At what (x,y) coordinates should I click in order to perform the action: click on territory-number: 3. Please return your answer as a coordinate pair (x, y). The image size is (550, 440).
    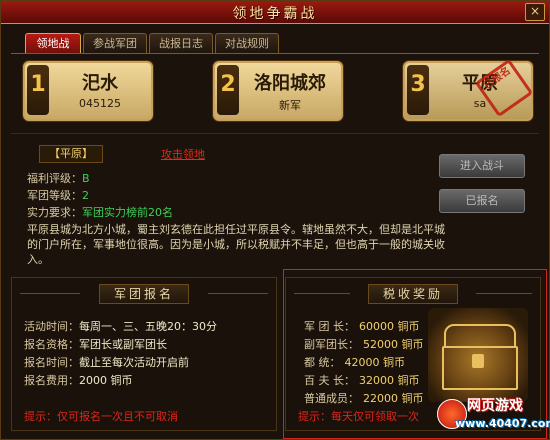
    Looking at the image, I should click on (418, 90).